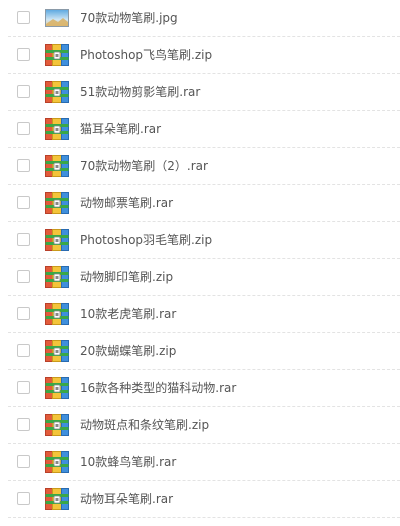 This screenshot has height=526, width=400. What do you see at coordinates (128, 462) in the screenshot?
I see `file-name: 10款蜂鸟笔刷.rar` at bounding box center [128, 462].